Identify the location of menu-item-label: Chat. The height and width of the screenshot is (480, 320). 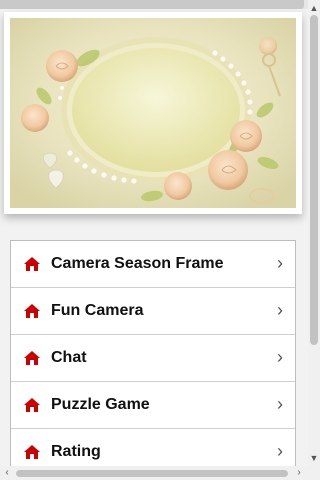
(69, 357).